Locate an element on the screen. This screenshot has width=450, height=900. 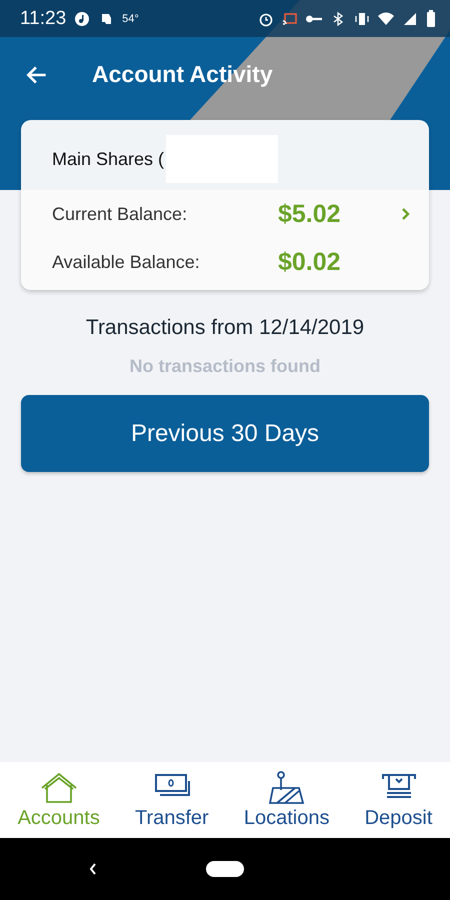
empty-message: No transactions found is located at coordinates (224, 366).